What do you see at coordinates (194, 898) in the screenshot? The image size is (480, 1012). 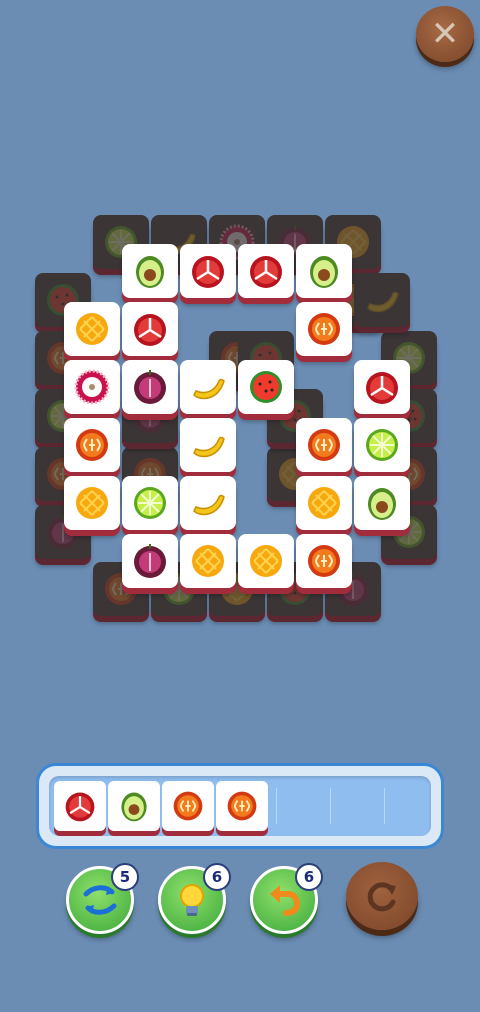 I see `hint-button: 6` at bounding box center [194, 898].